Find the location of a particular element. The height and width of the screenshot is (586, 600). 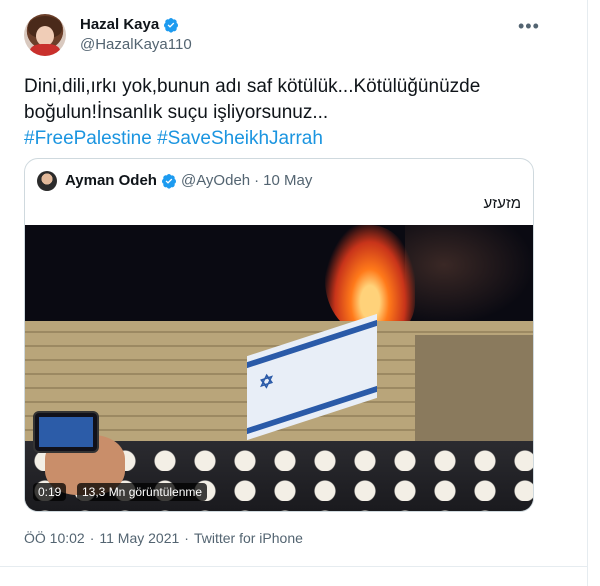

more-options-icon: ••• is located at coordinates (529, 26).